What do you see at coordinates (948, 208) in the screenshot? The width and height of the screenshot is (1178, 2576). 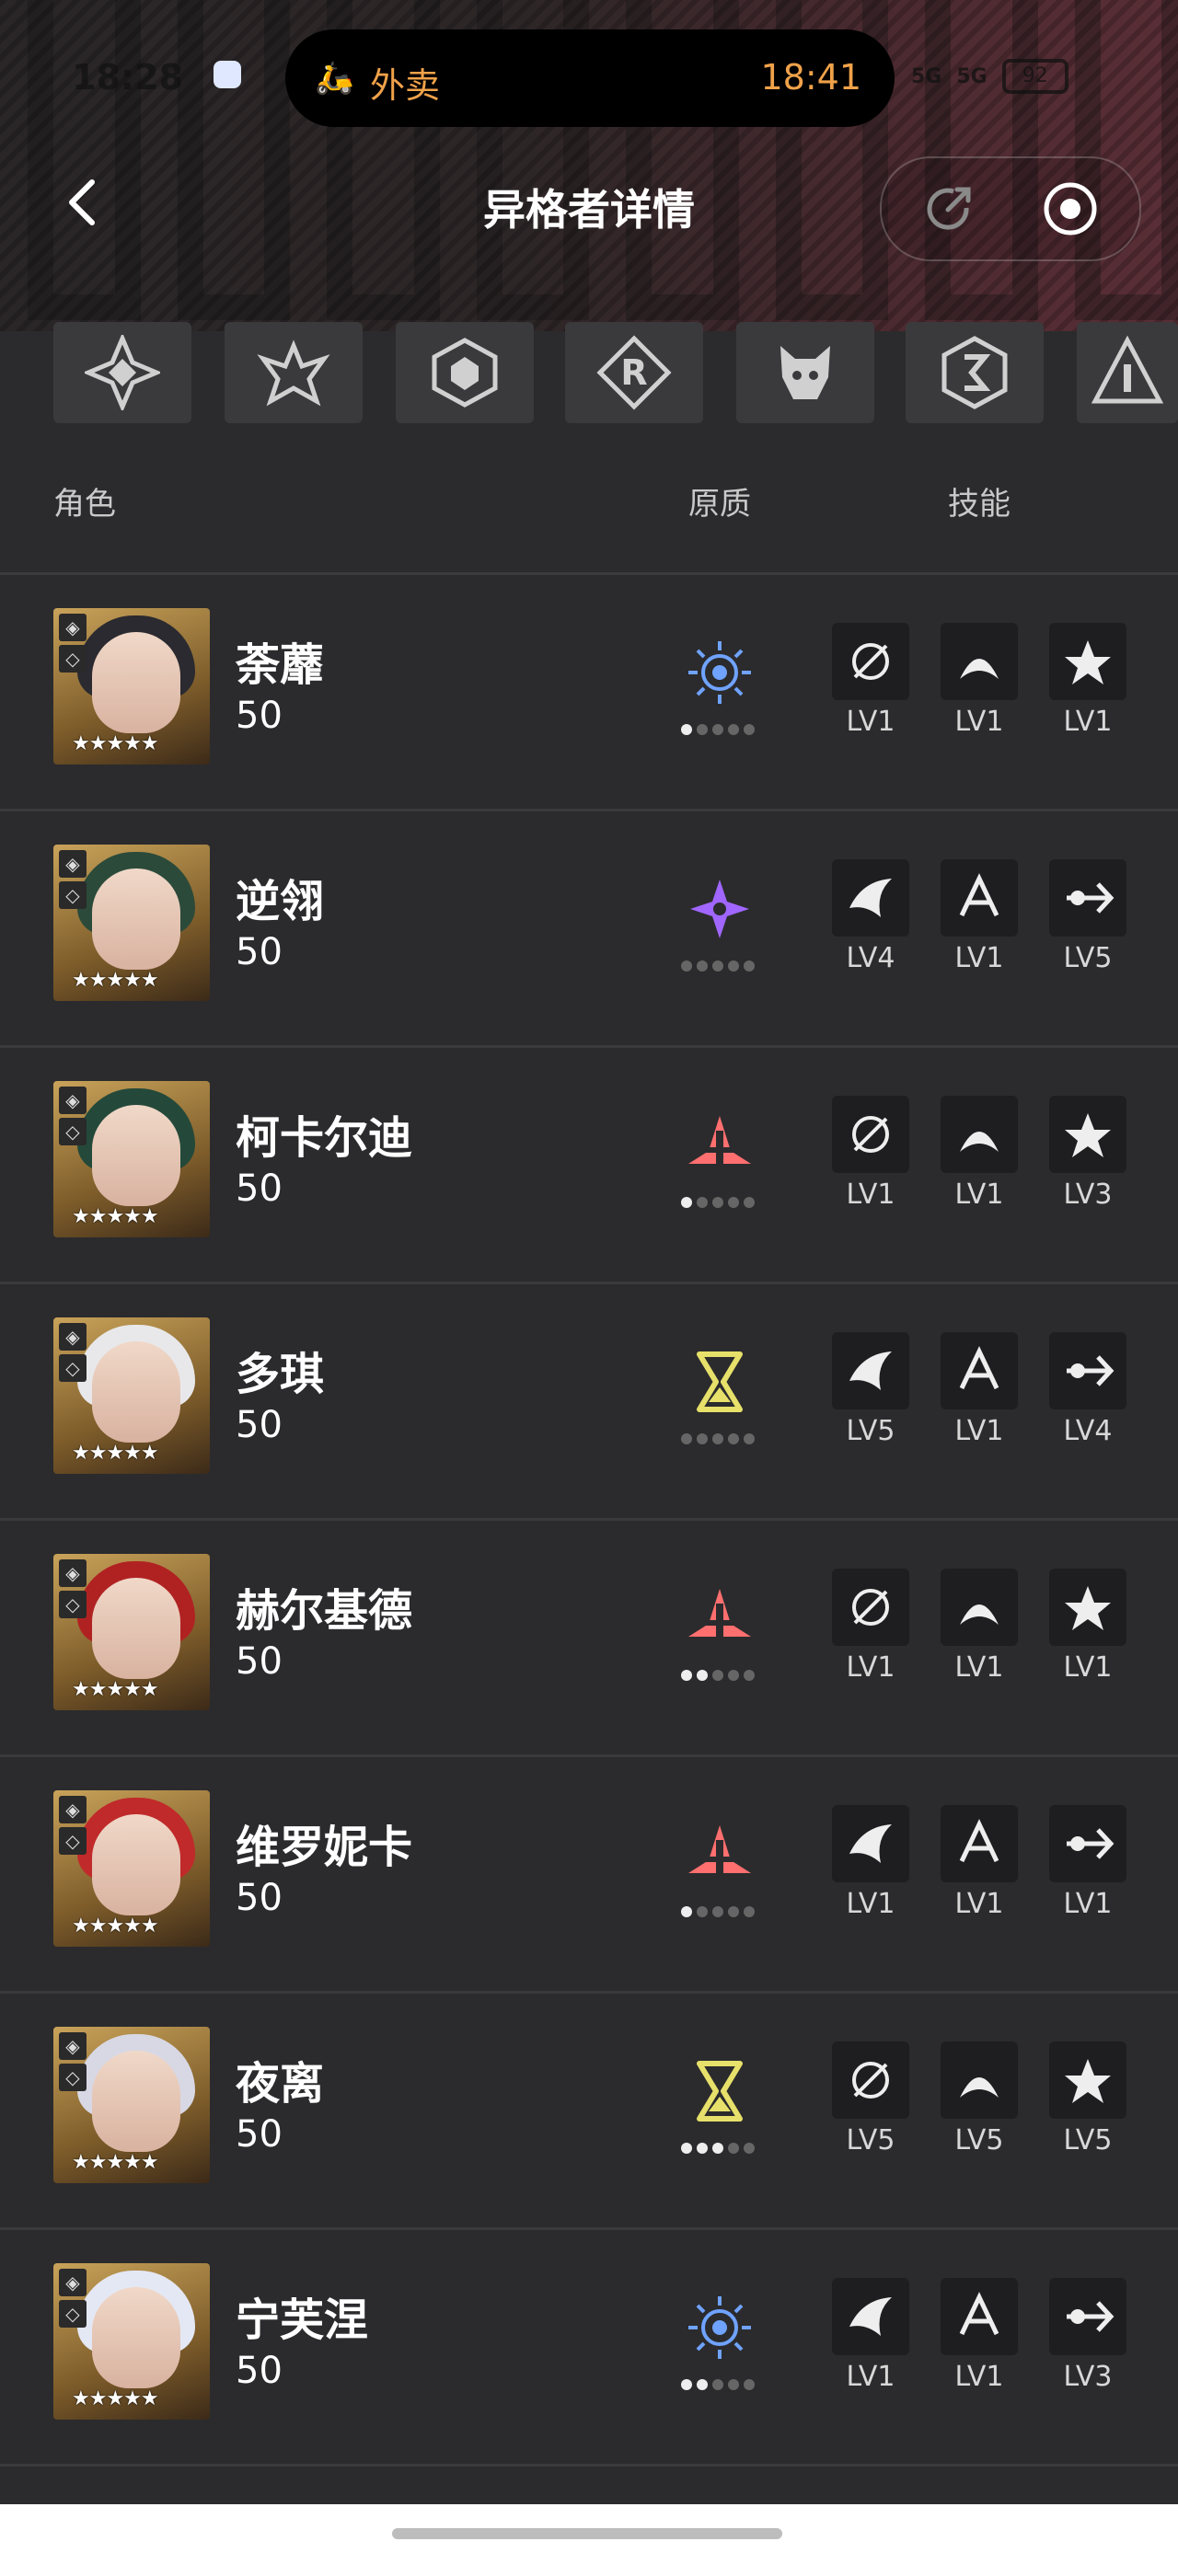 I see `share-icon` at bounding box center [948, 208].